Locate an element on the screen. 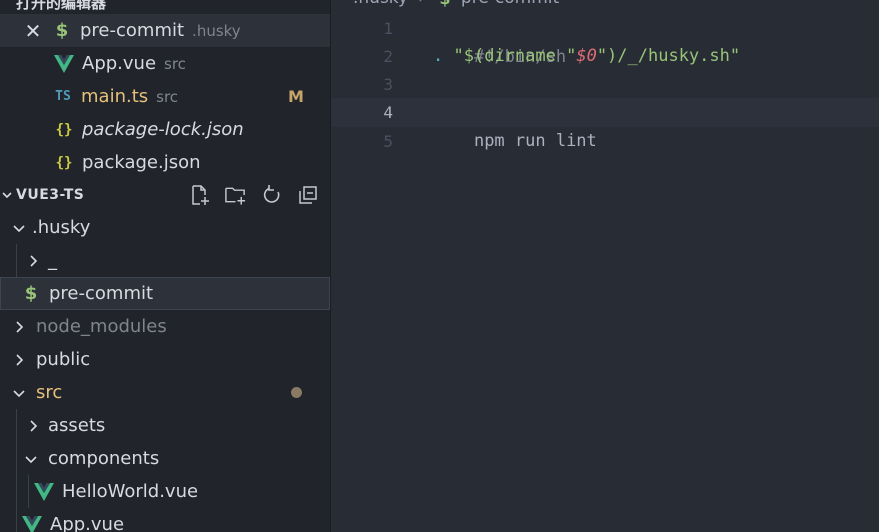  line-number-current: 4 is located at coordinates (388, 112).